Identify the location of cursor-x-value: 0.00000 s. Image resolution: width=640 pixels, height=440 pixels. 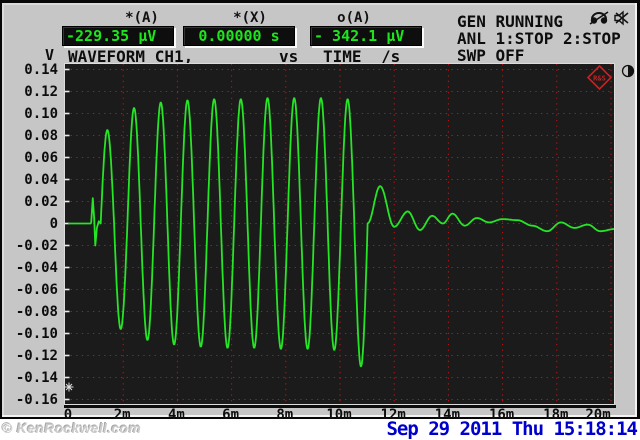
(239, 36).